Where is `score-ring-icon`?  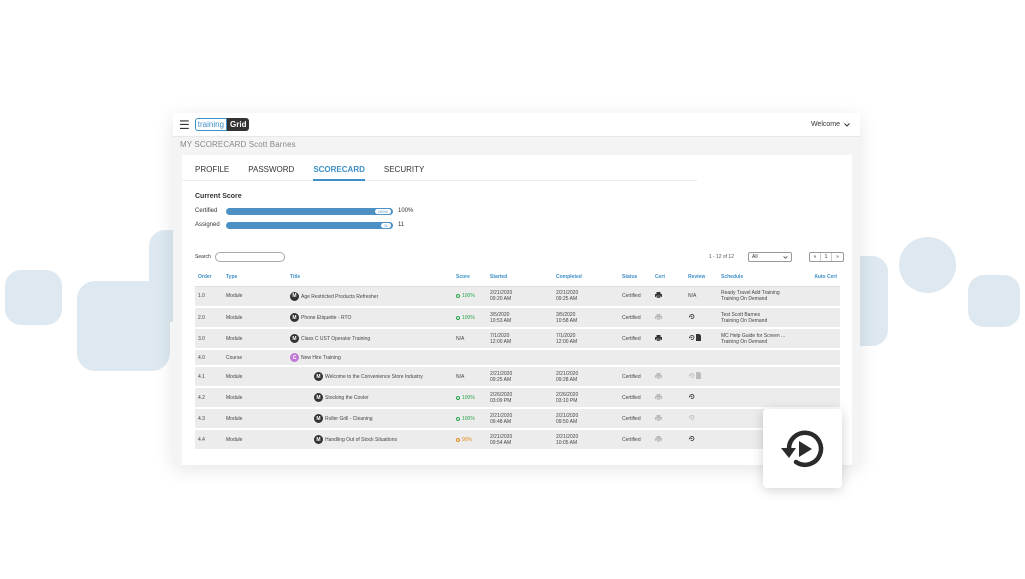
score-ring-icon is located at coordinates (458, 418).